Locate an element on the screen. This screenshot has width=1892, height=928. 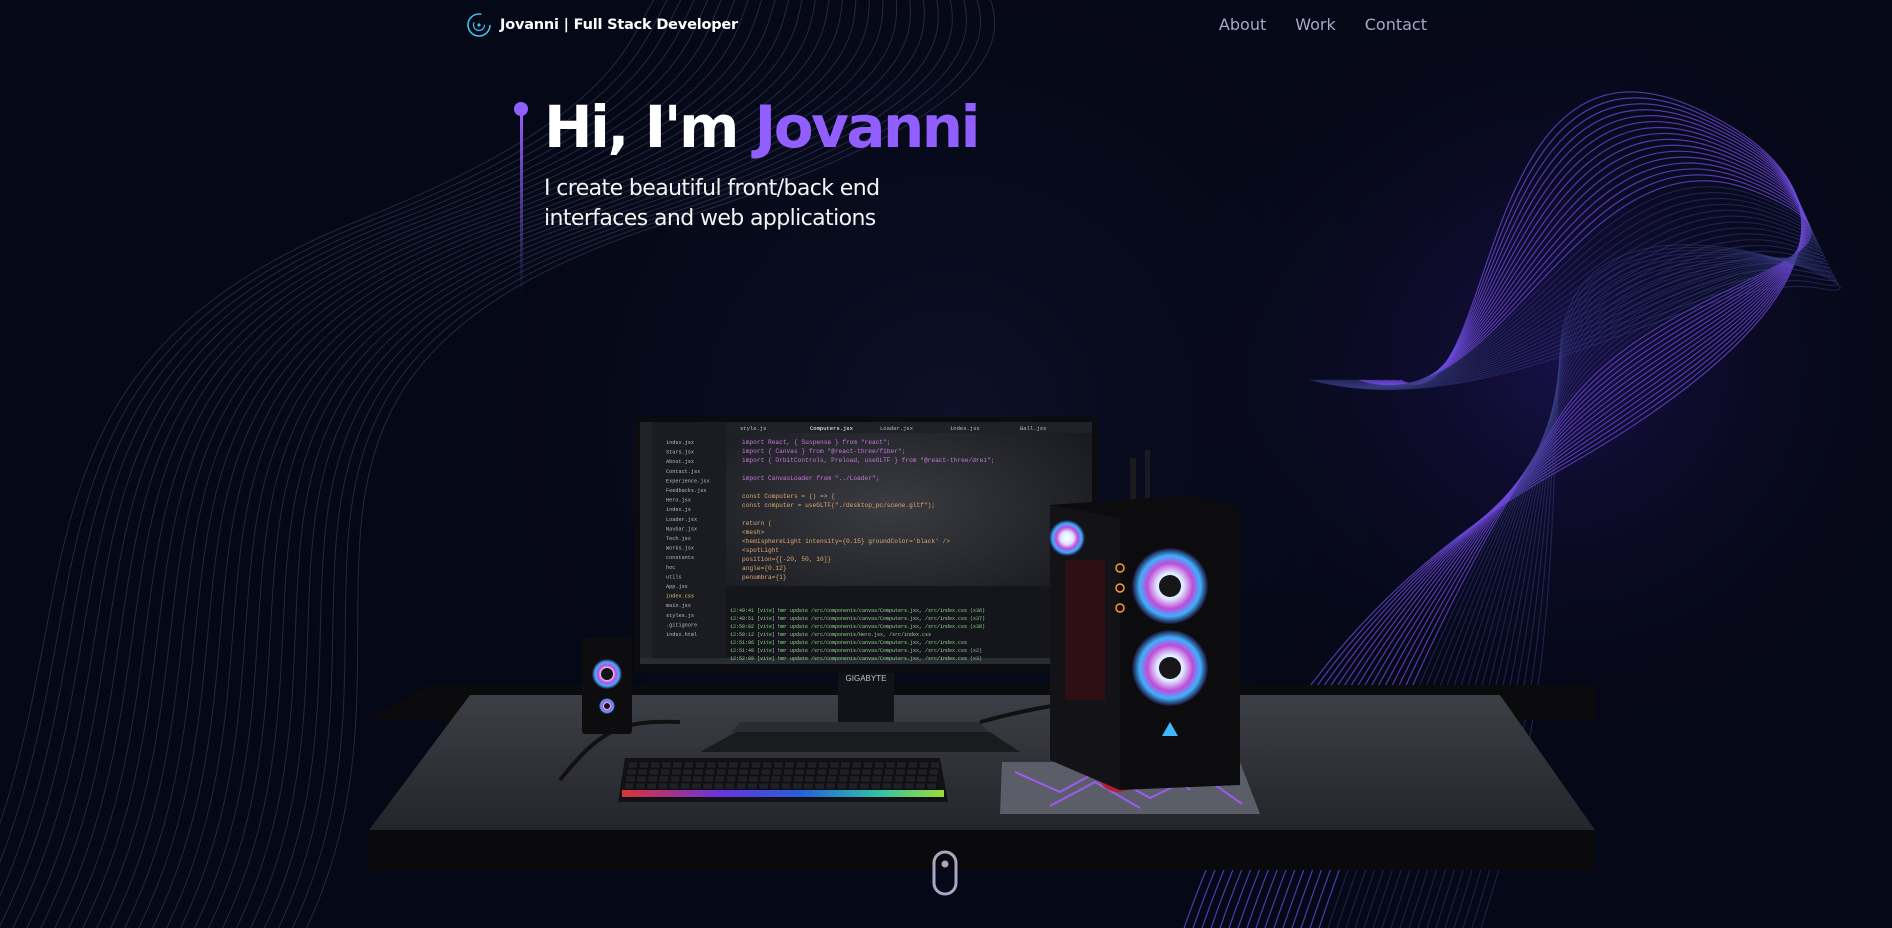
explorer-item: Hero.jsx is located at coordinates (678, 501).